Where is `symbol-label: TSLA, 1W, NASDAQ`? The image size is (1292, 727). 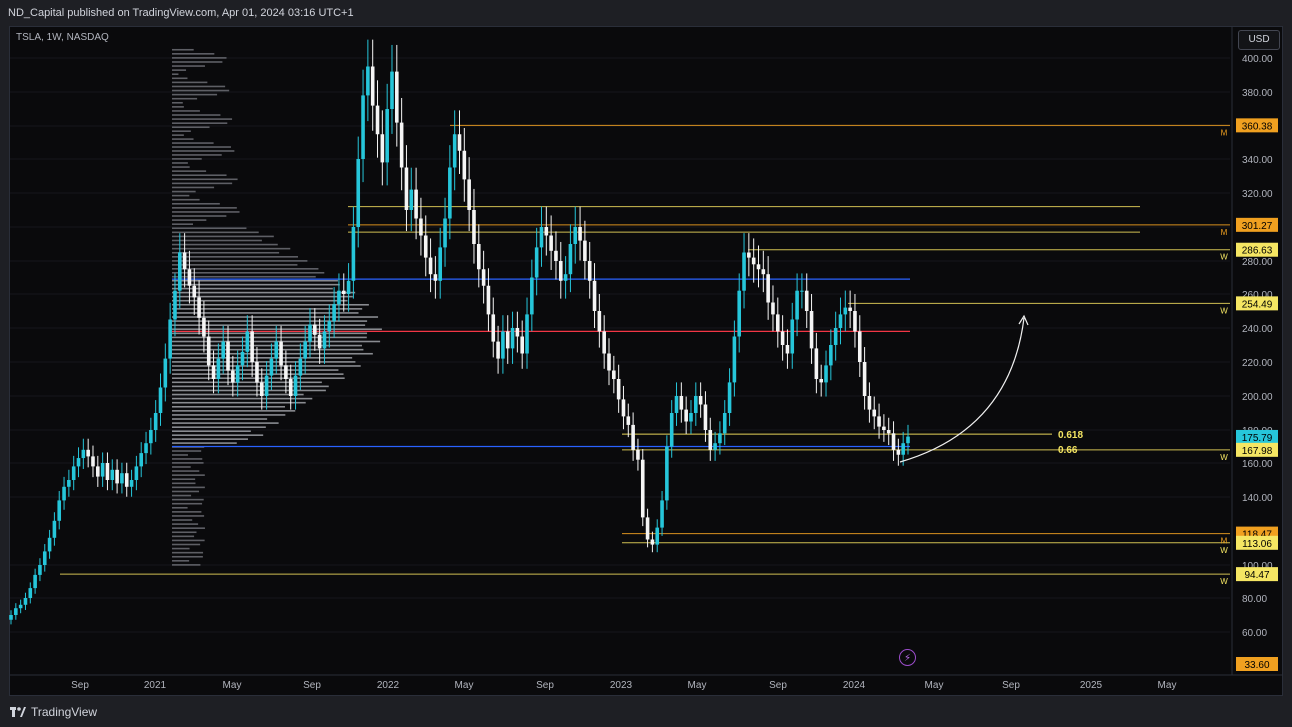
symbol-label: TSLA, 1W, NASDAQ is located at coordinates (62, 37).